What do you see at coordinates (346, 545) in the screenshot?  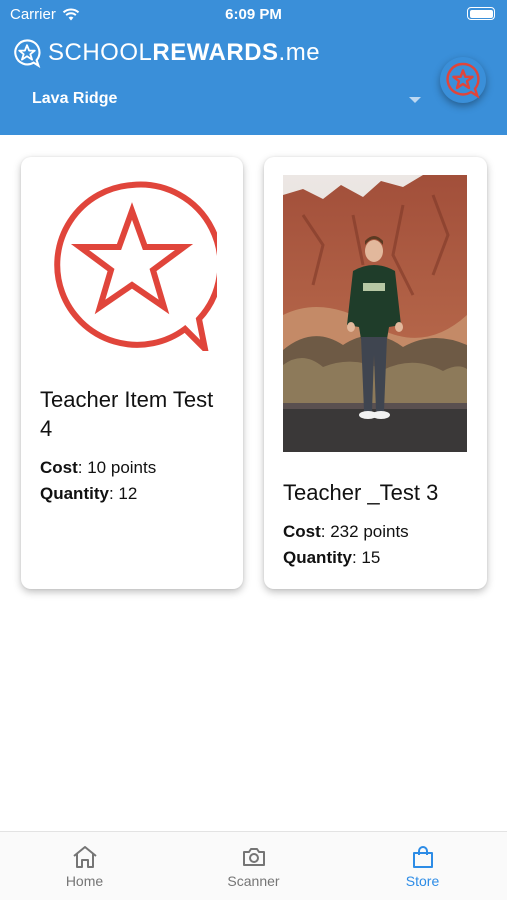 I see `item-details: Cost: 232 points Quantity: 15` at bounding box center [346, 545].